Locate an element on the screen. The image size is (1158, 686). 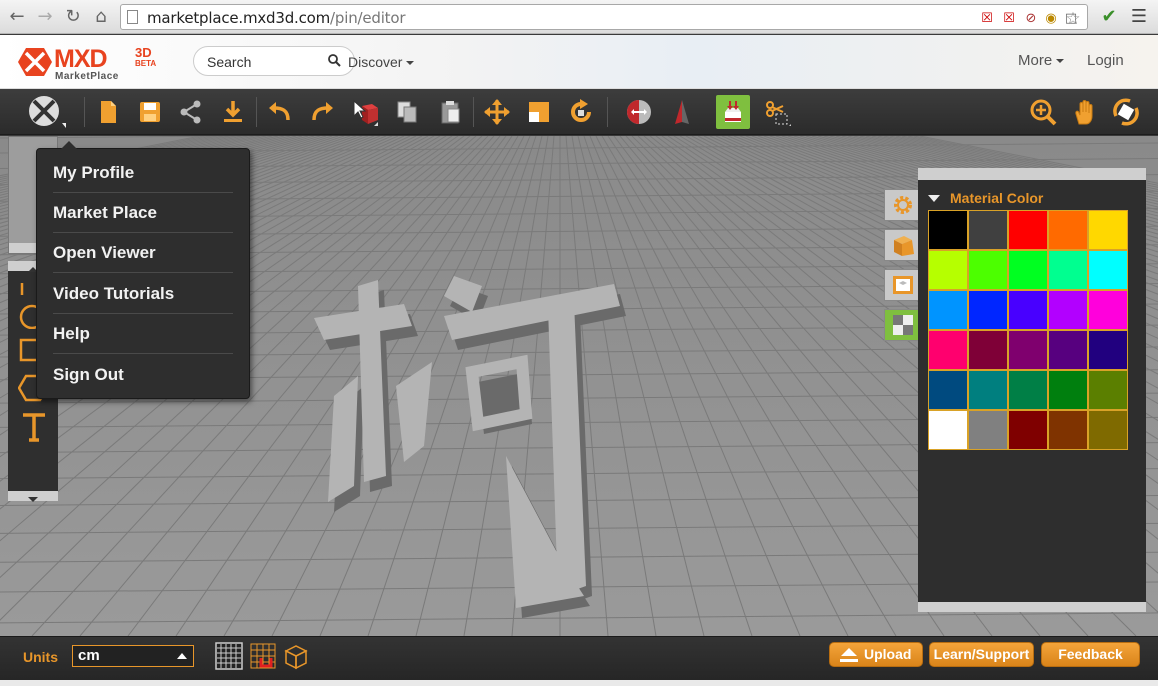
tab-textures is located at coordinates (902, 285).